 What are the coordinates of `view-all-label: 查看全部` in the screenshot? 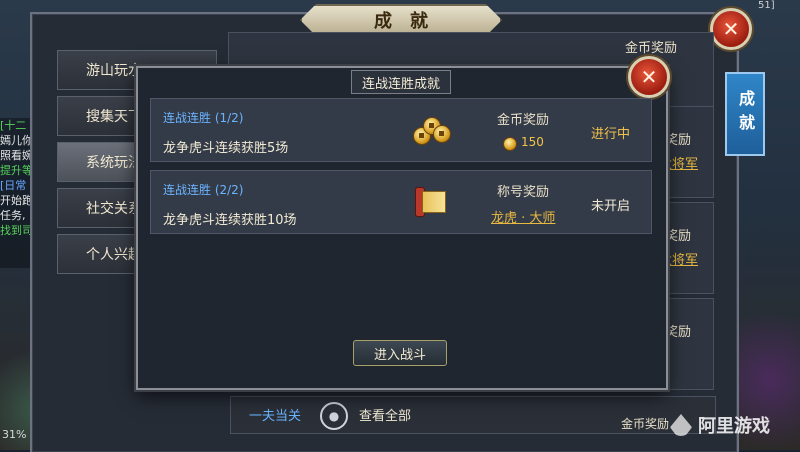 It's located at (385, 414).